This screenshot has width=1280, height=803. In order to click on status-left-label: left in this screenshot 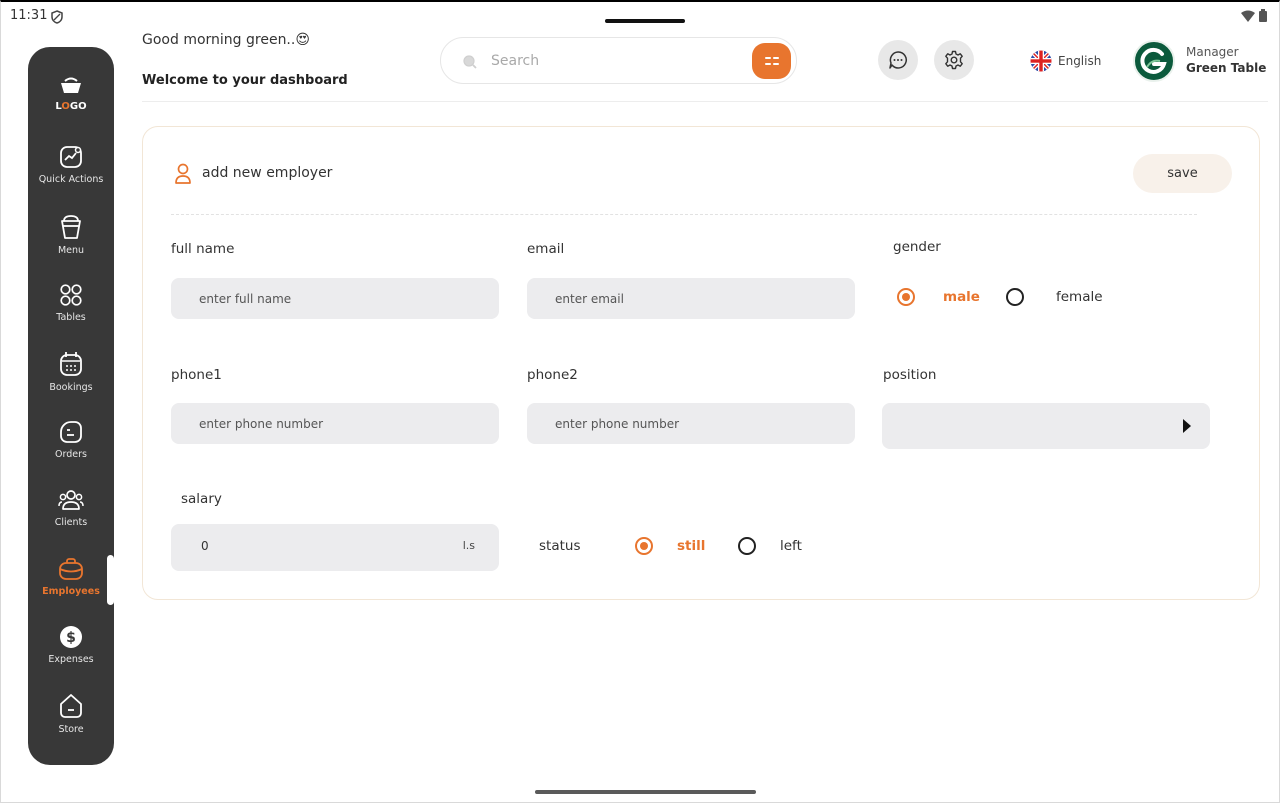, I will do `click(791, 546)`.